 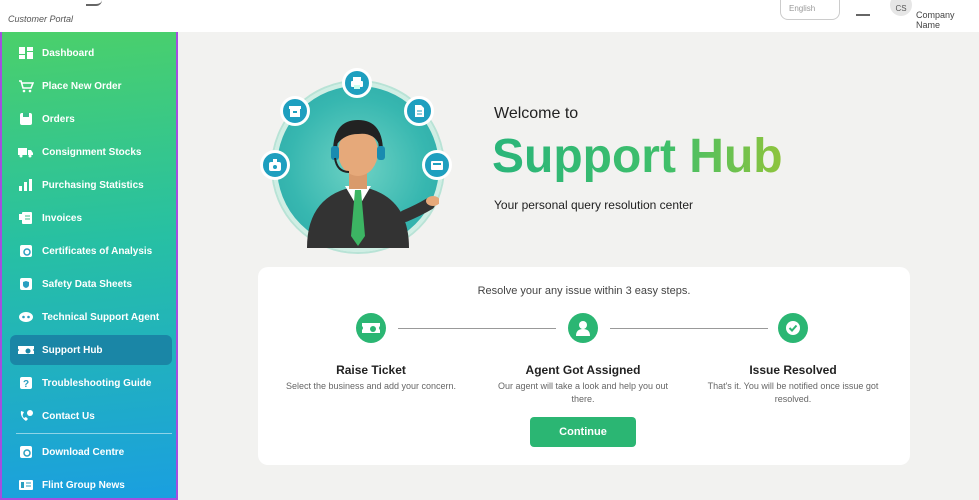 What do you see at coordinates (26, 119) in the screenshot?
I see `orders-icon` at bounding box center [26, 119].